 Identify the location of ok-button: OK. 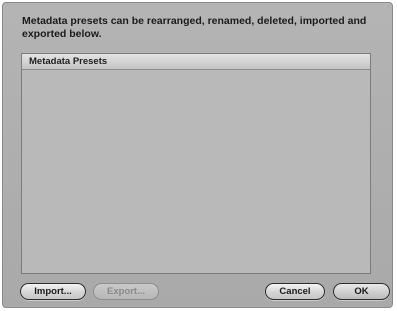
(361, 291).